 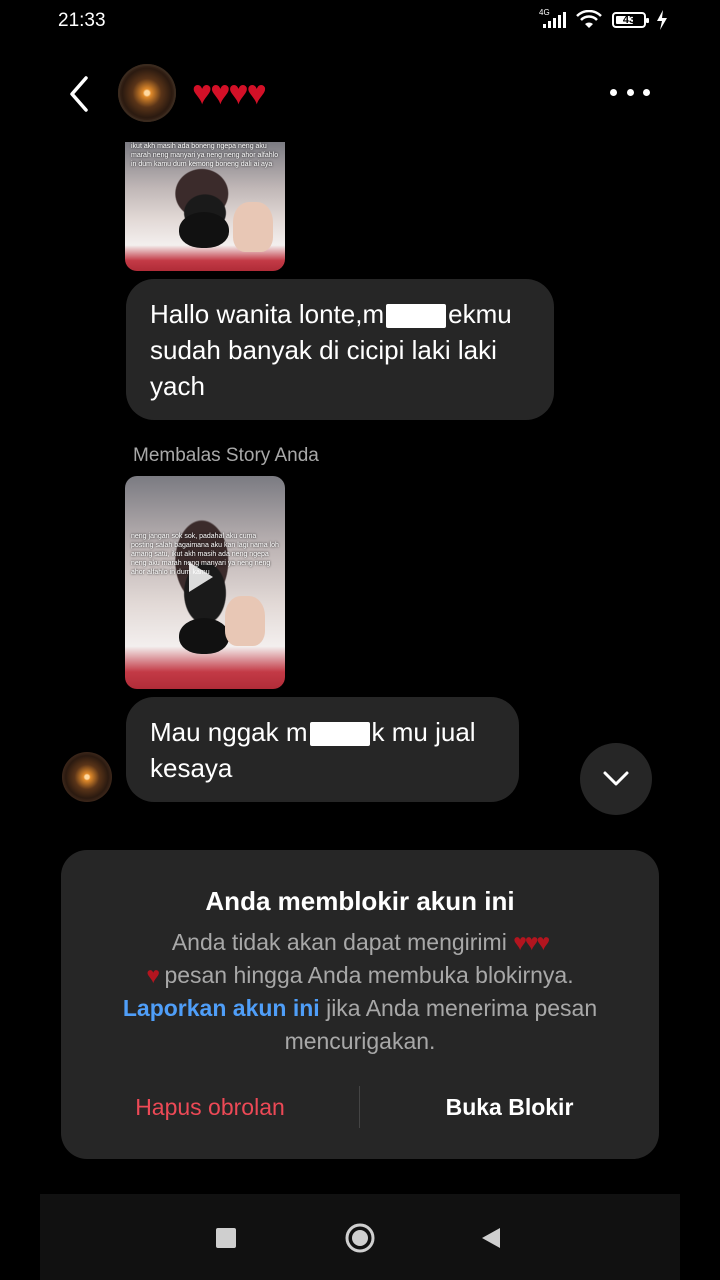 What do you see at coordinates (229, 732) in the screenshot?
I see `message-text: Mau nggak m` at bounding box center [229, 732].